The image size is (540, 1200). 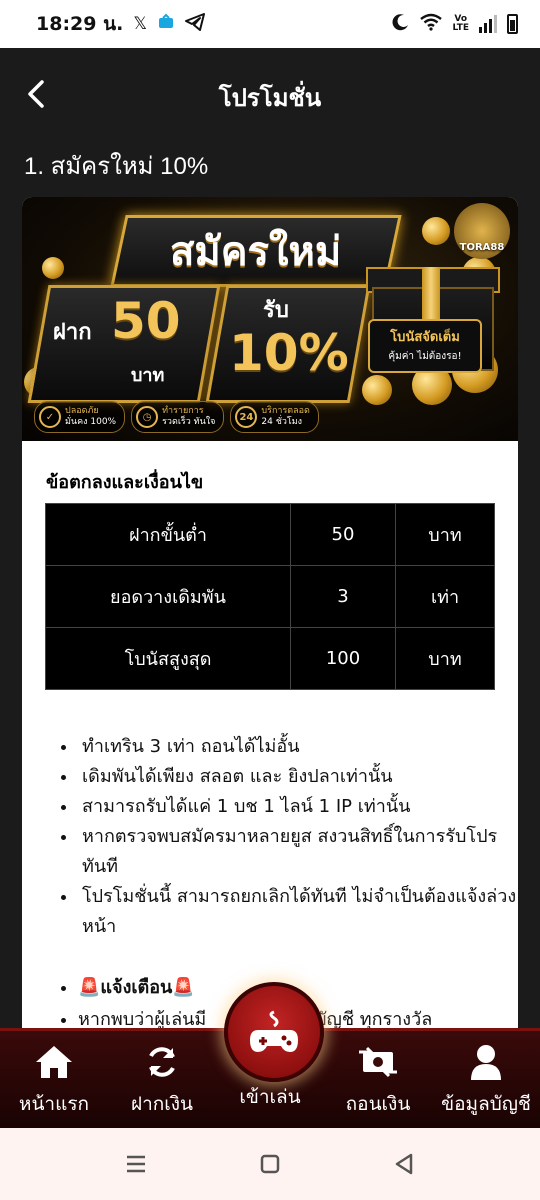 I want to click on term-label: ยอดวางเดิมพัน, so click(x=168, y=596).